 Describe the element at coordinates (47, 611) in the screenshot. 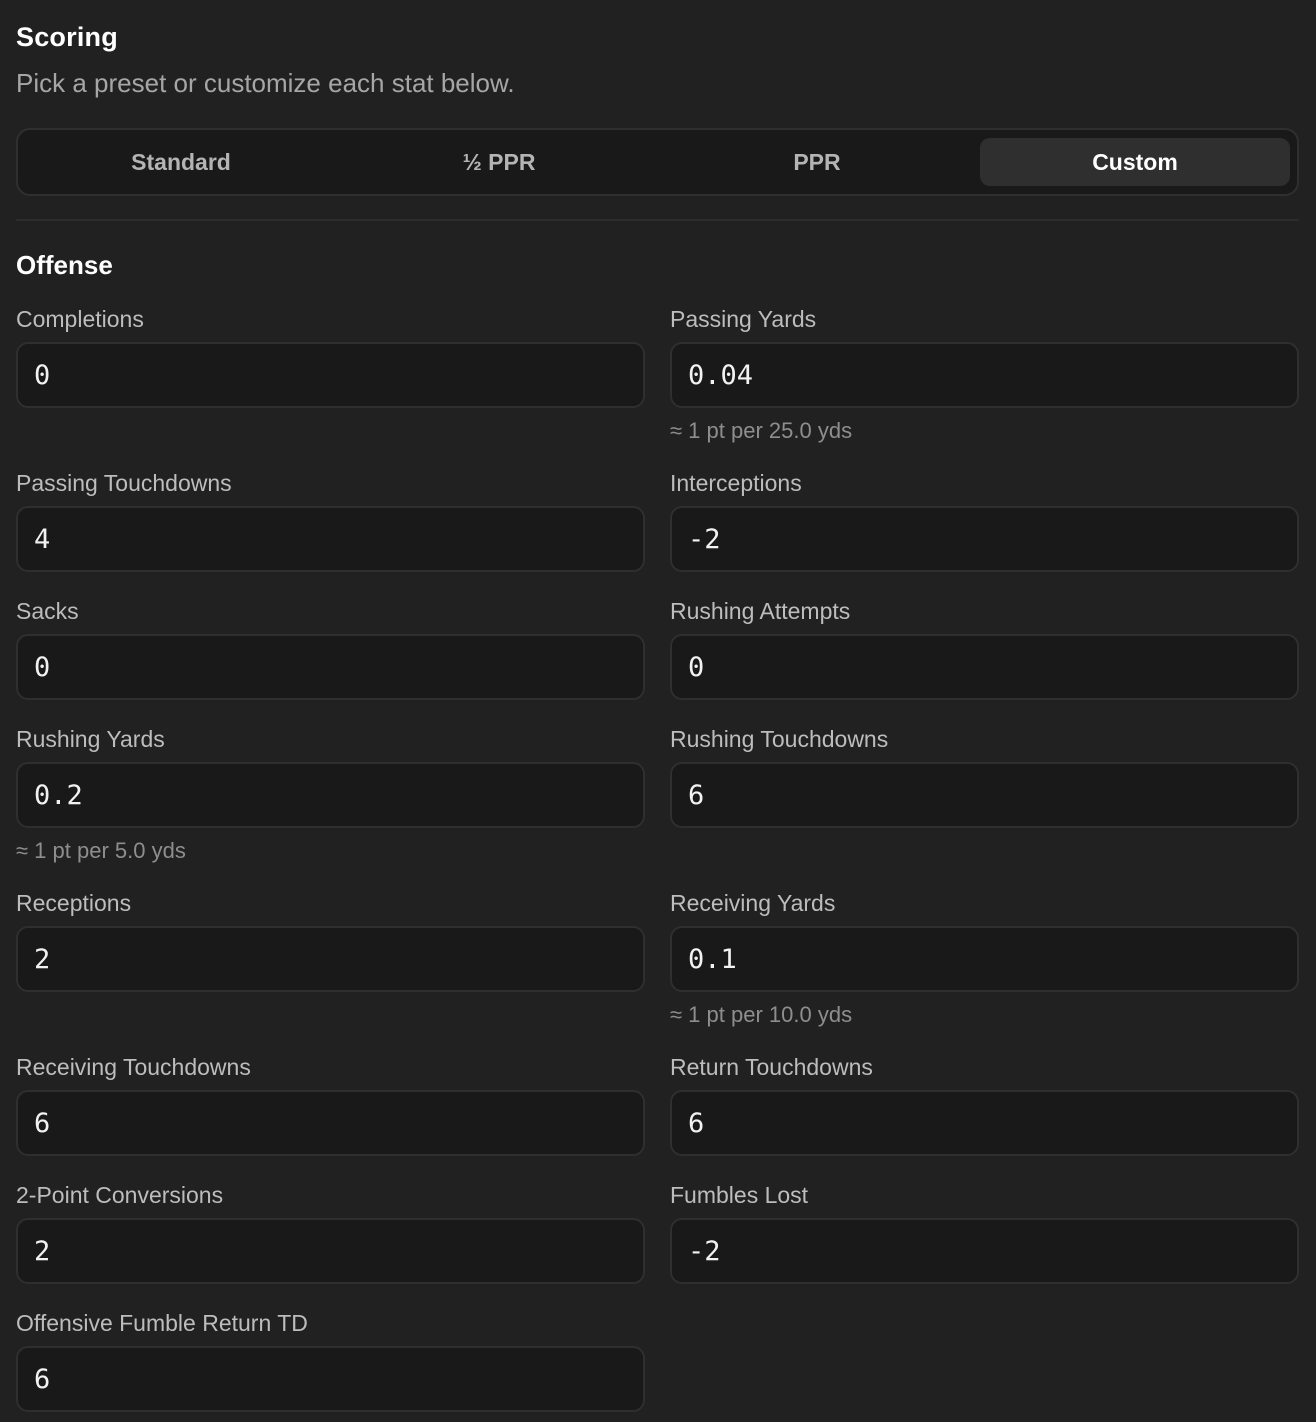

I see `field-label: Sacks` at that location.